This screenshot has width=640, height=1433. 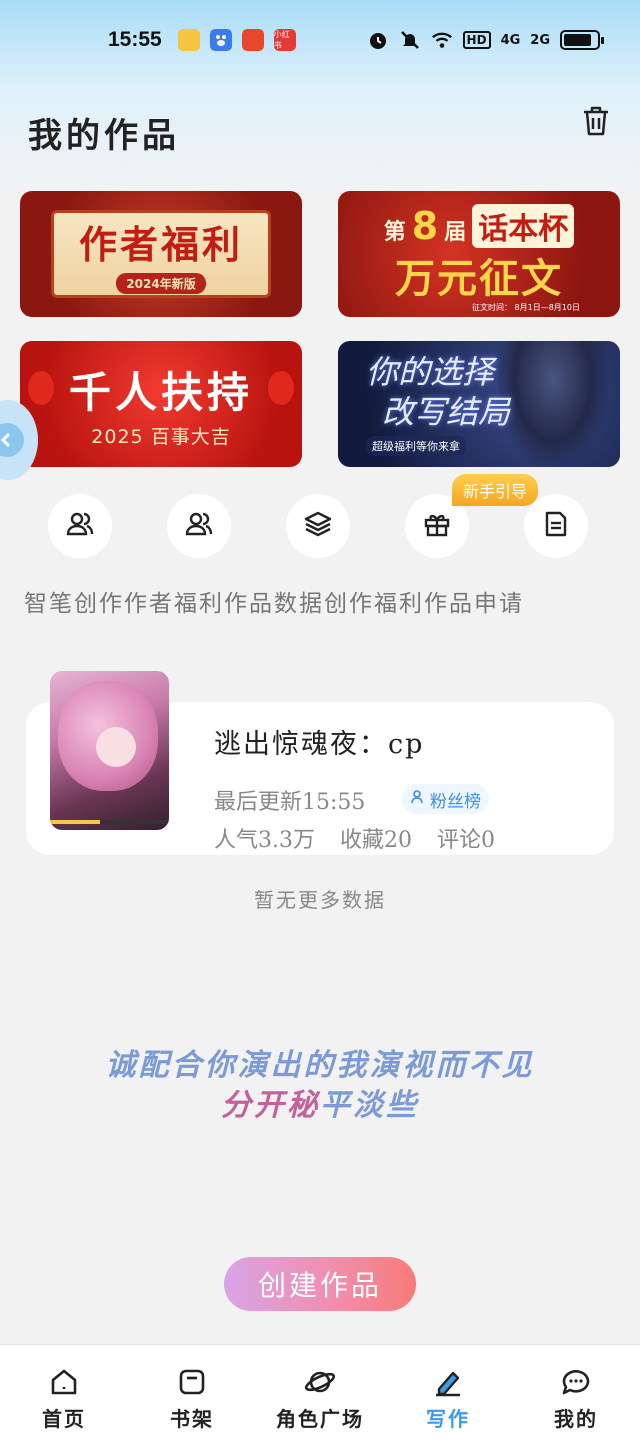 What do you see at coordinates (64, 1382) in the screenshot?
I see `home-icon` at bounding box center [64, 1382].